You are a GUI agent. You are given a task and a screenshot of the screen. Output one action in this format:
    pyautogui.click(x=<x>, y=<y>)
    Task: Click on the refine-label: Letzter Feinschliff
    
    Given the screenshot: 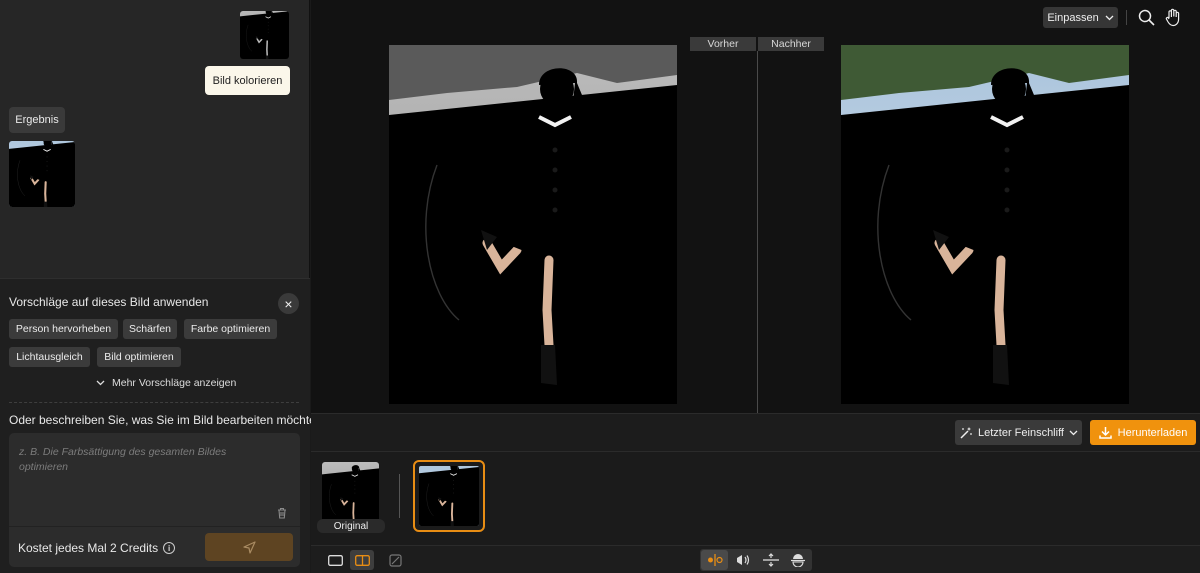 What is the action you would take?
    pyautogui.click(x=1020, y=432)
    